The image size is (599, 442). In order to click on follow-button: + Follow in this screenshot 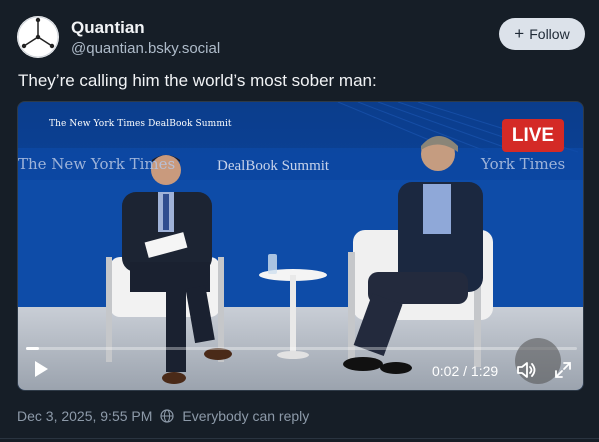, I will do `click(542, 34)`.